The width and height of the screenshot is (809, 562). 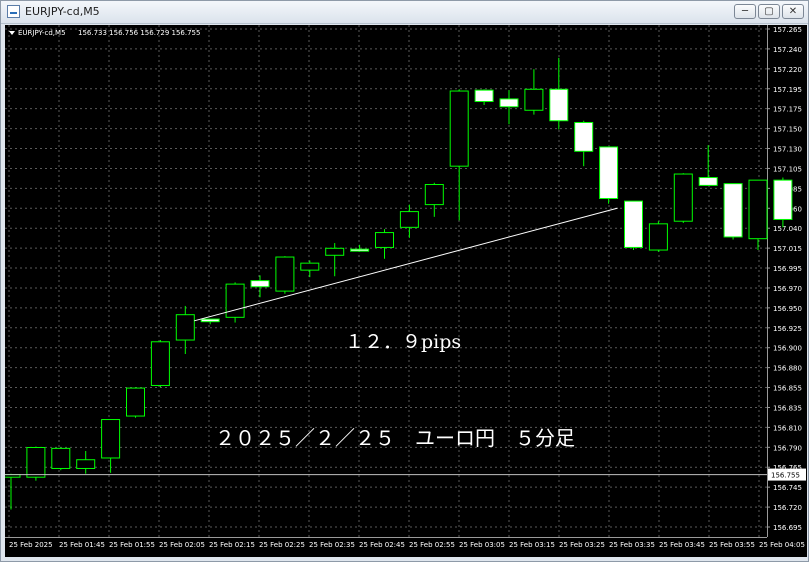 I want to click on price-tick-label: 157.150, so click(x=787, y=130).